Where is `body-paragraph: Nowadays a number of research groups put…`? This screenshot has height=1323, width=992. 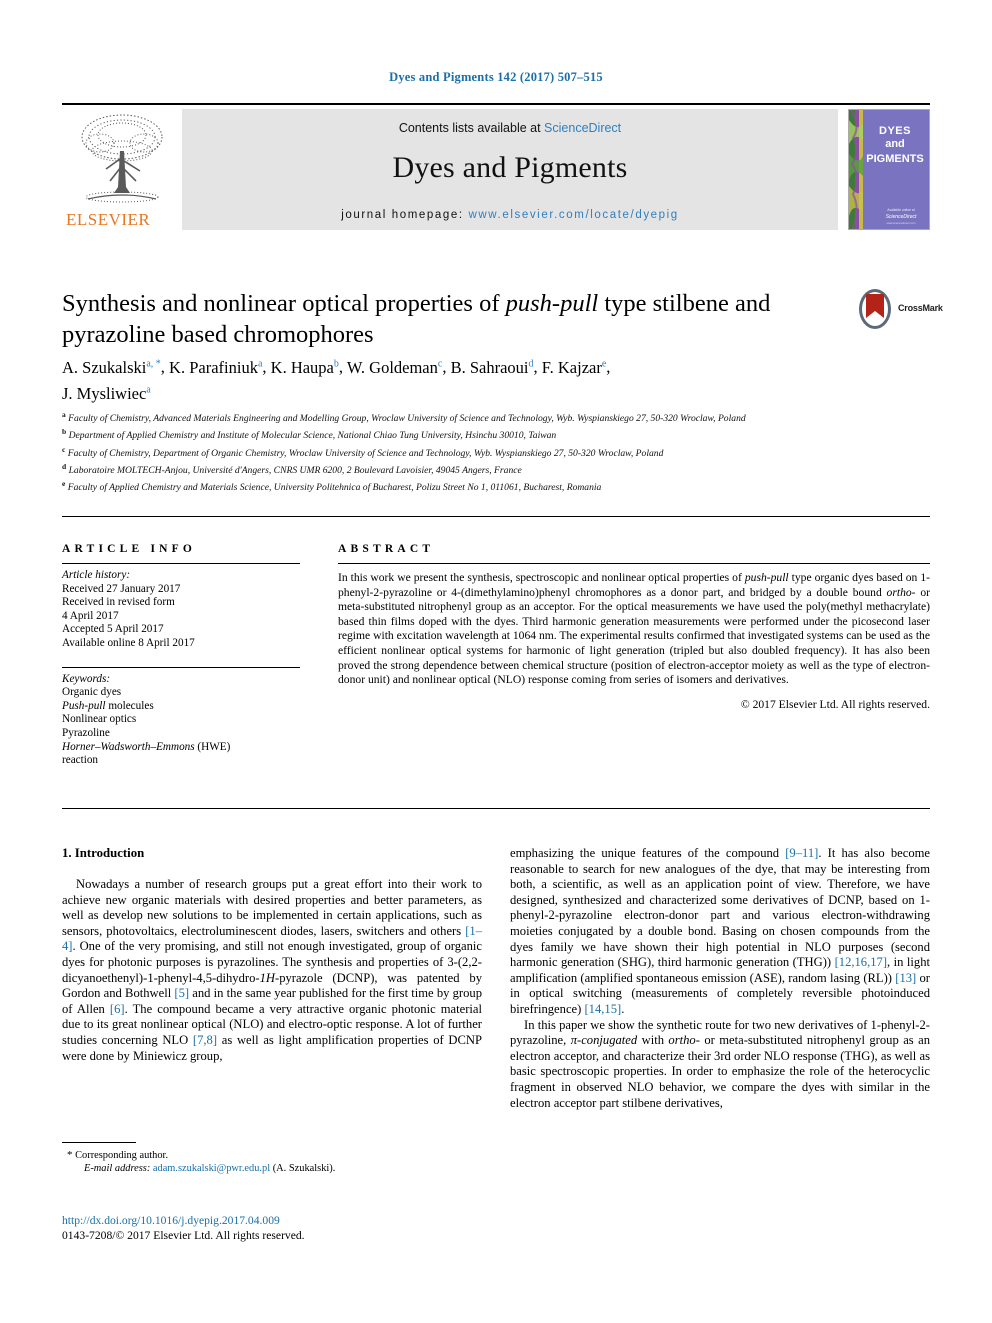 body-paragraph: Nowadays a number of research groups put… is located at coordinates (272, 970).